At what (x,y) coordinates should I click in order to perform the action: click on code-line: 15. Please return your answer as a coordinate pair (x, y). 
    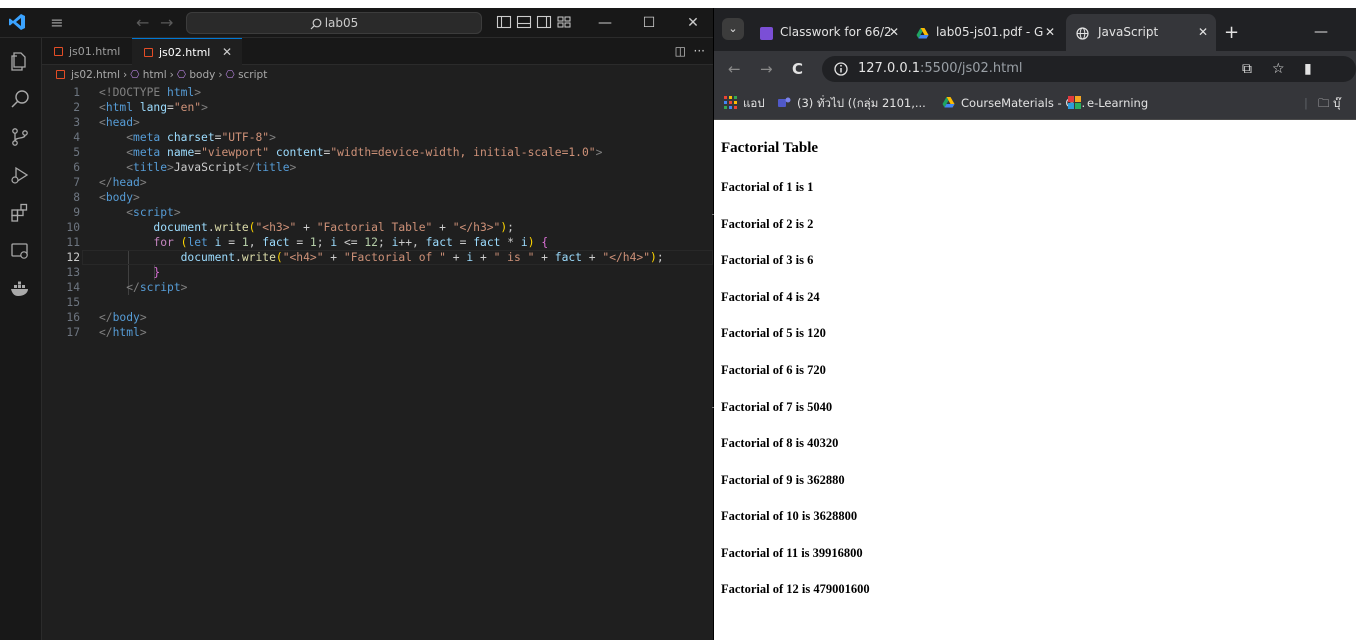
    Looking at the image, I should click on (73, 302).